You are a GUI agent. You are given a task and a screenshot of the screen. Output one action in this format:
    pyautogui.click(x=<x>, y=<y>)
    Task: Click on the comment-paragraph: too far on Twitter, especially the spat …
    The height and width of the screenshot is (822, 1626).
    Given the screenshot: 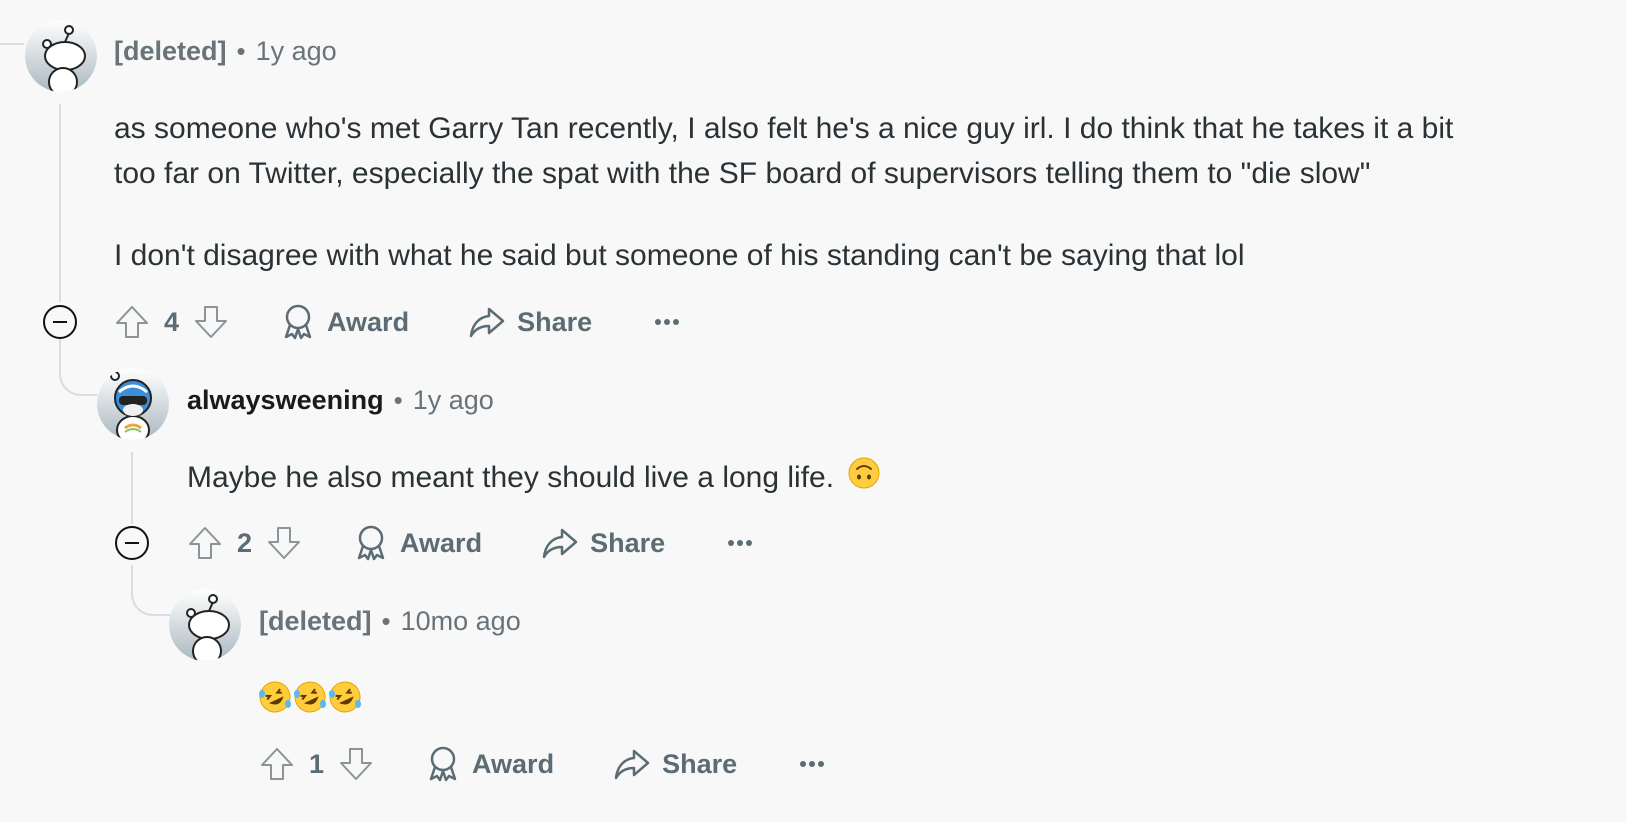 What is the action you would take?
    pyautogui.click(x=742, y=173)
    